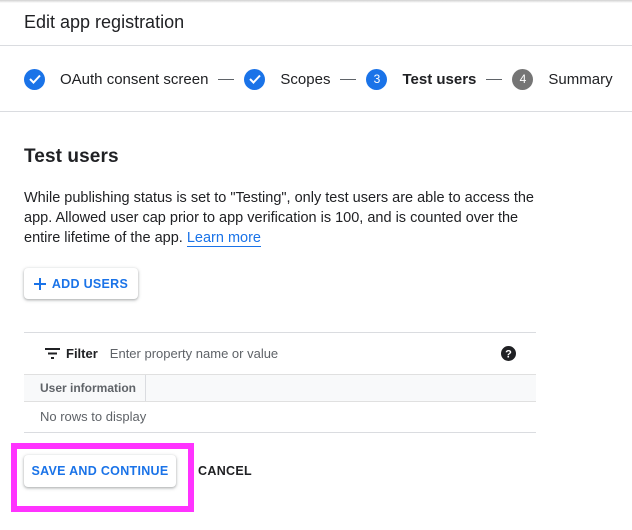 This screenshot has width=632, height=530. I want to click on step-scopes: Scopes, so click(287, 79).